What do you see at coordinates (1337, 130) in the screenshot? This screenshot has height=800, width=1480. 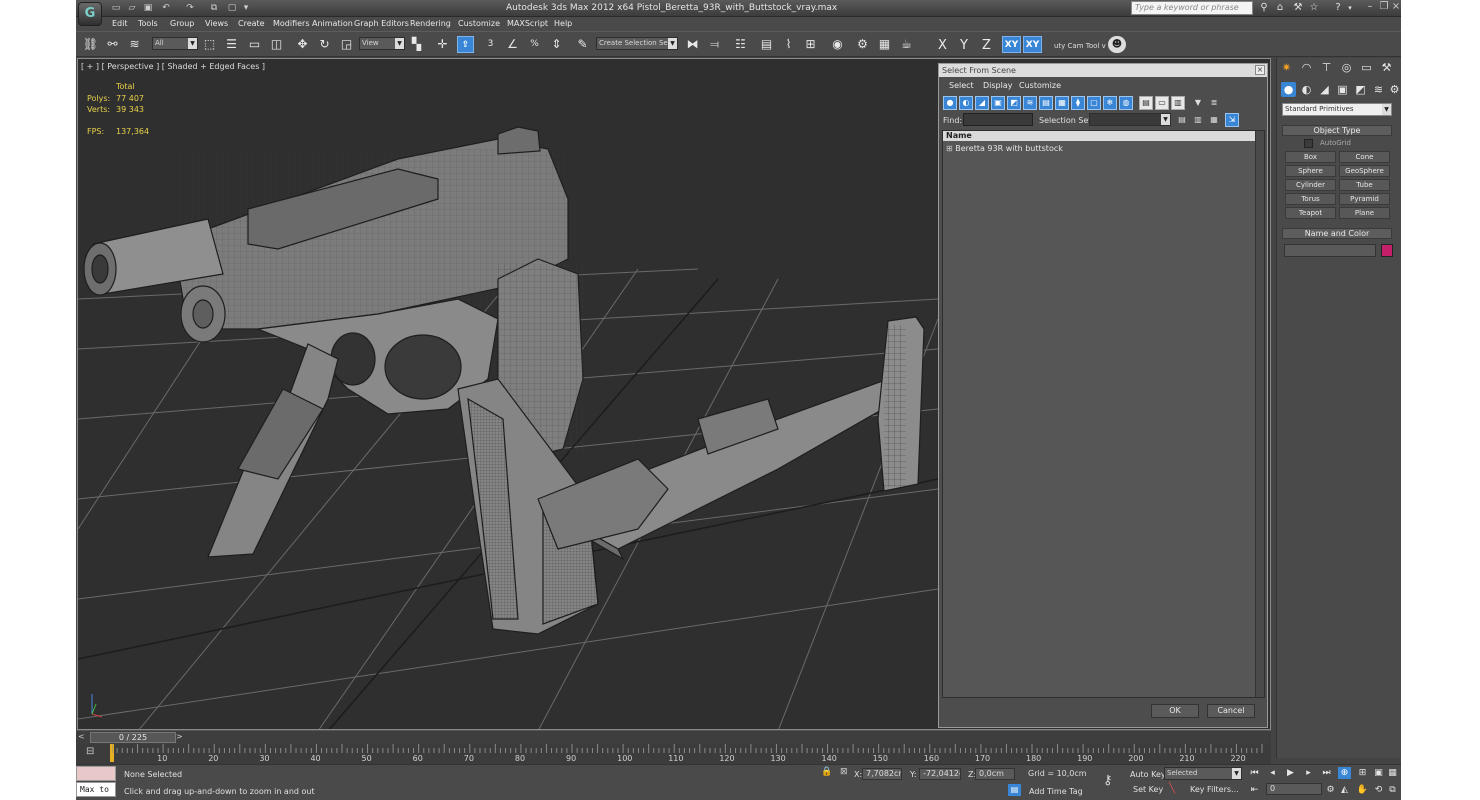 I see `object-type-rollout: Object Type` at bounding box center [1337, 130].